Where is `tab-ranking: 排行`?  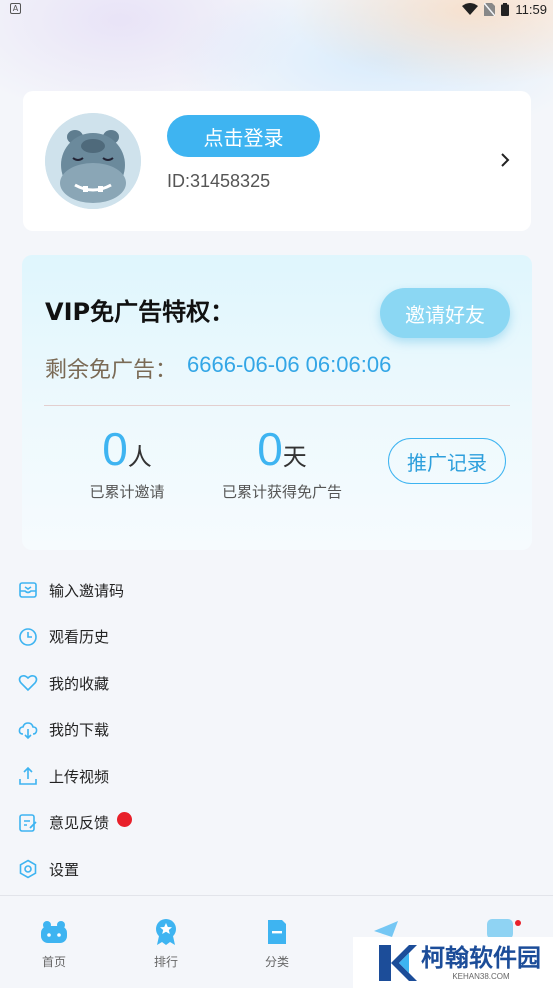
tab-ranking: 排行 is located at coordinates (166, 944).